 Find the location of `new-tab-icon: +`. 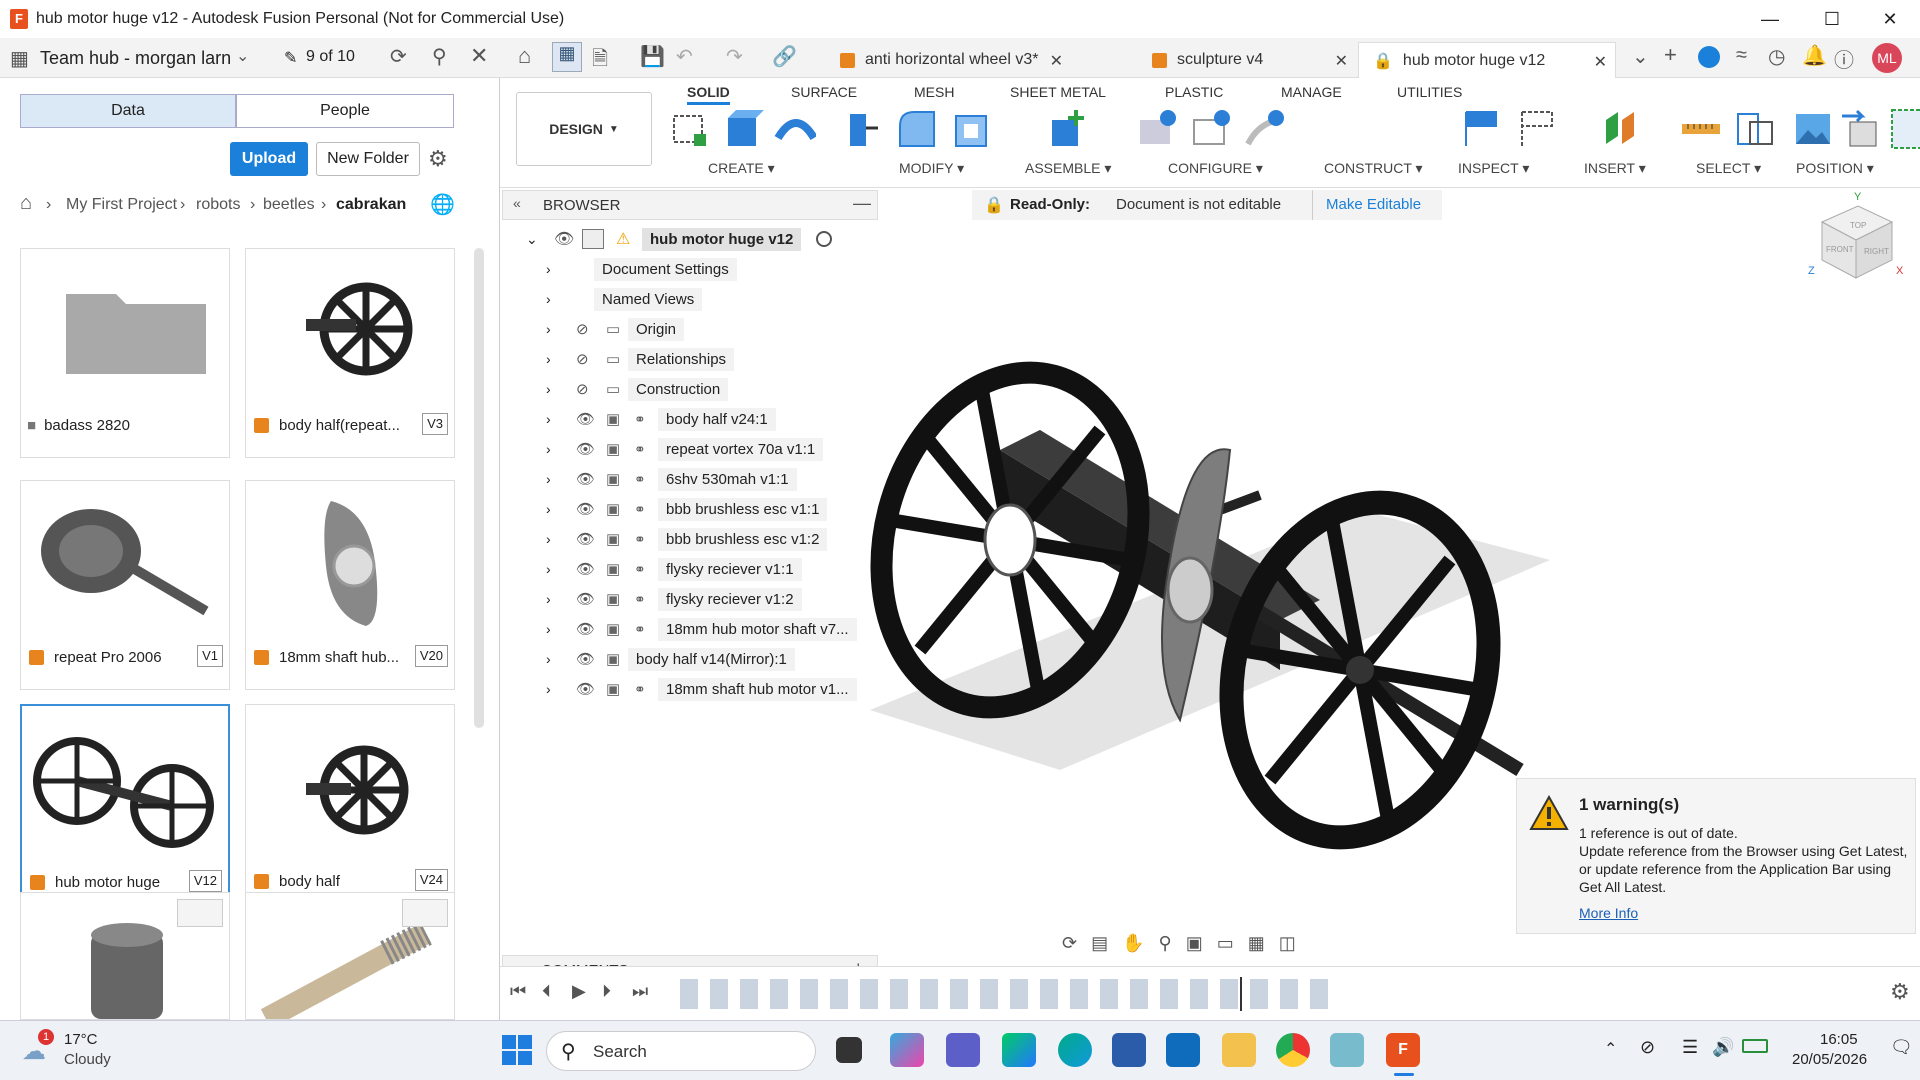

new-tab-icon: + is located at coordinates (1670, 55).